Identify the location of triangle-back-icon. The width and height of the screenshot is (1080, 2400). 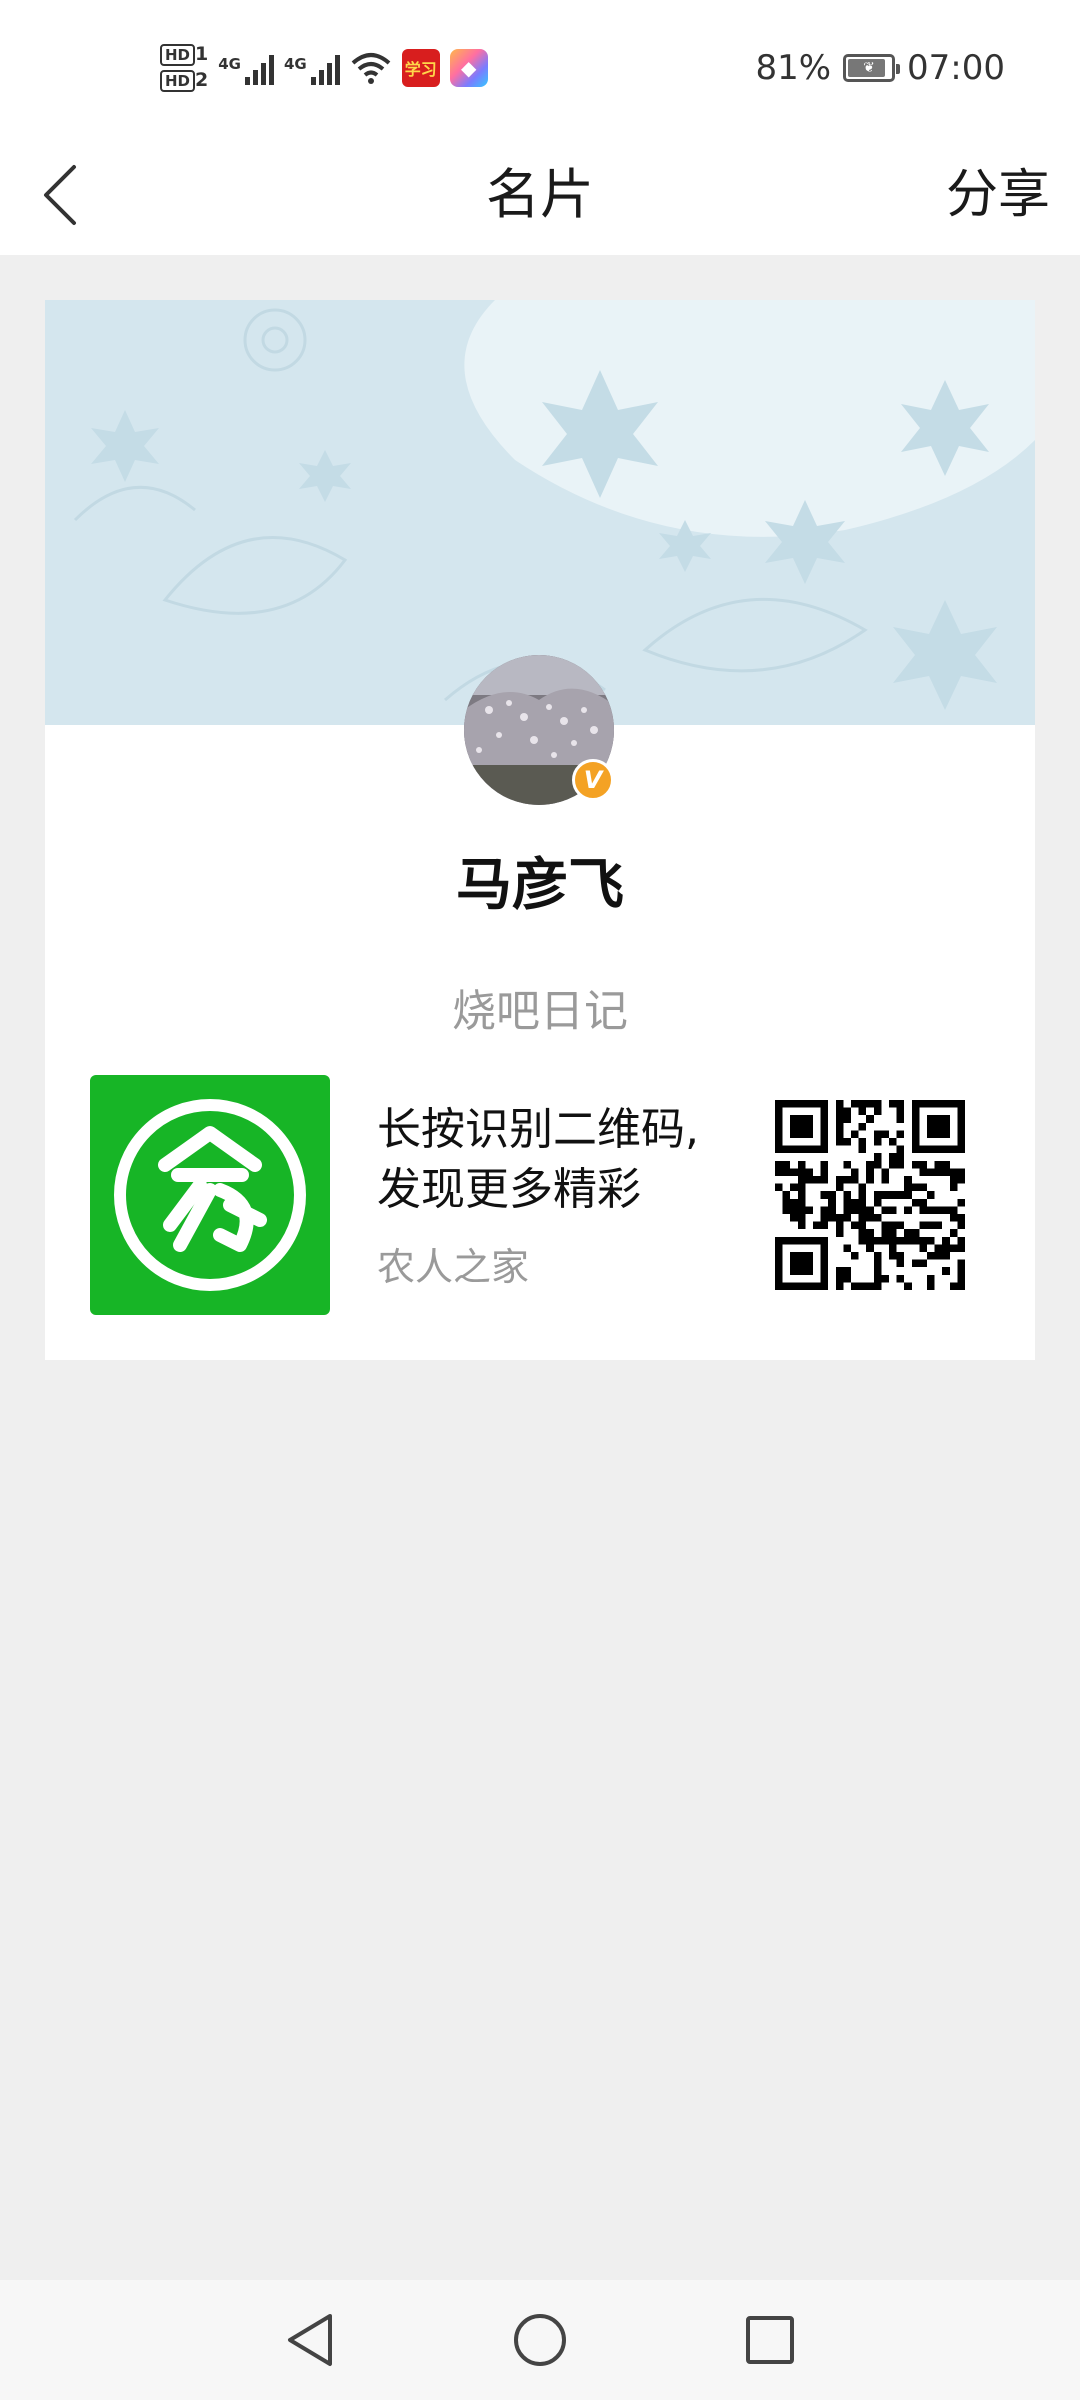
(310, 2340).